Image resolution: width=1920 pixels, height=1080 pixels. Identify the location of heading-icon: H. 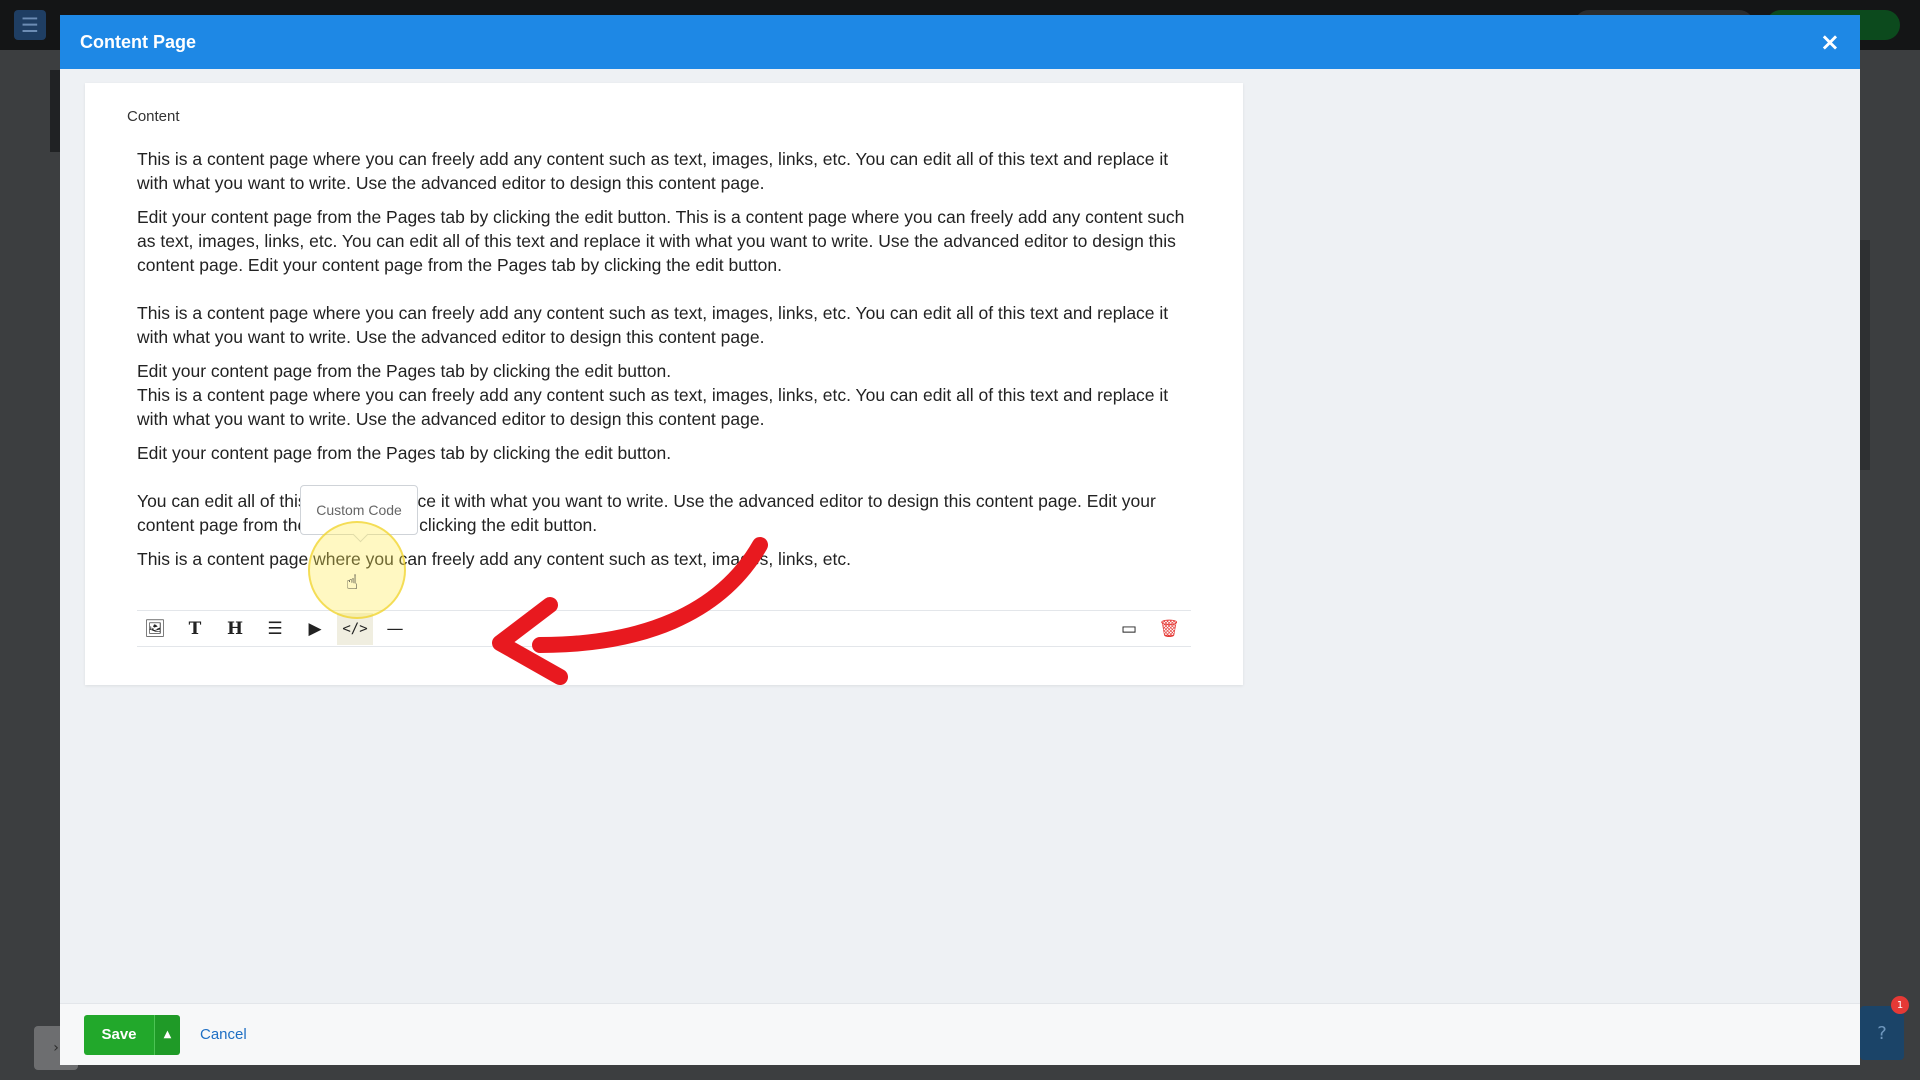
(235, 629).